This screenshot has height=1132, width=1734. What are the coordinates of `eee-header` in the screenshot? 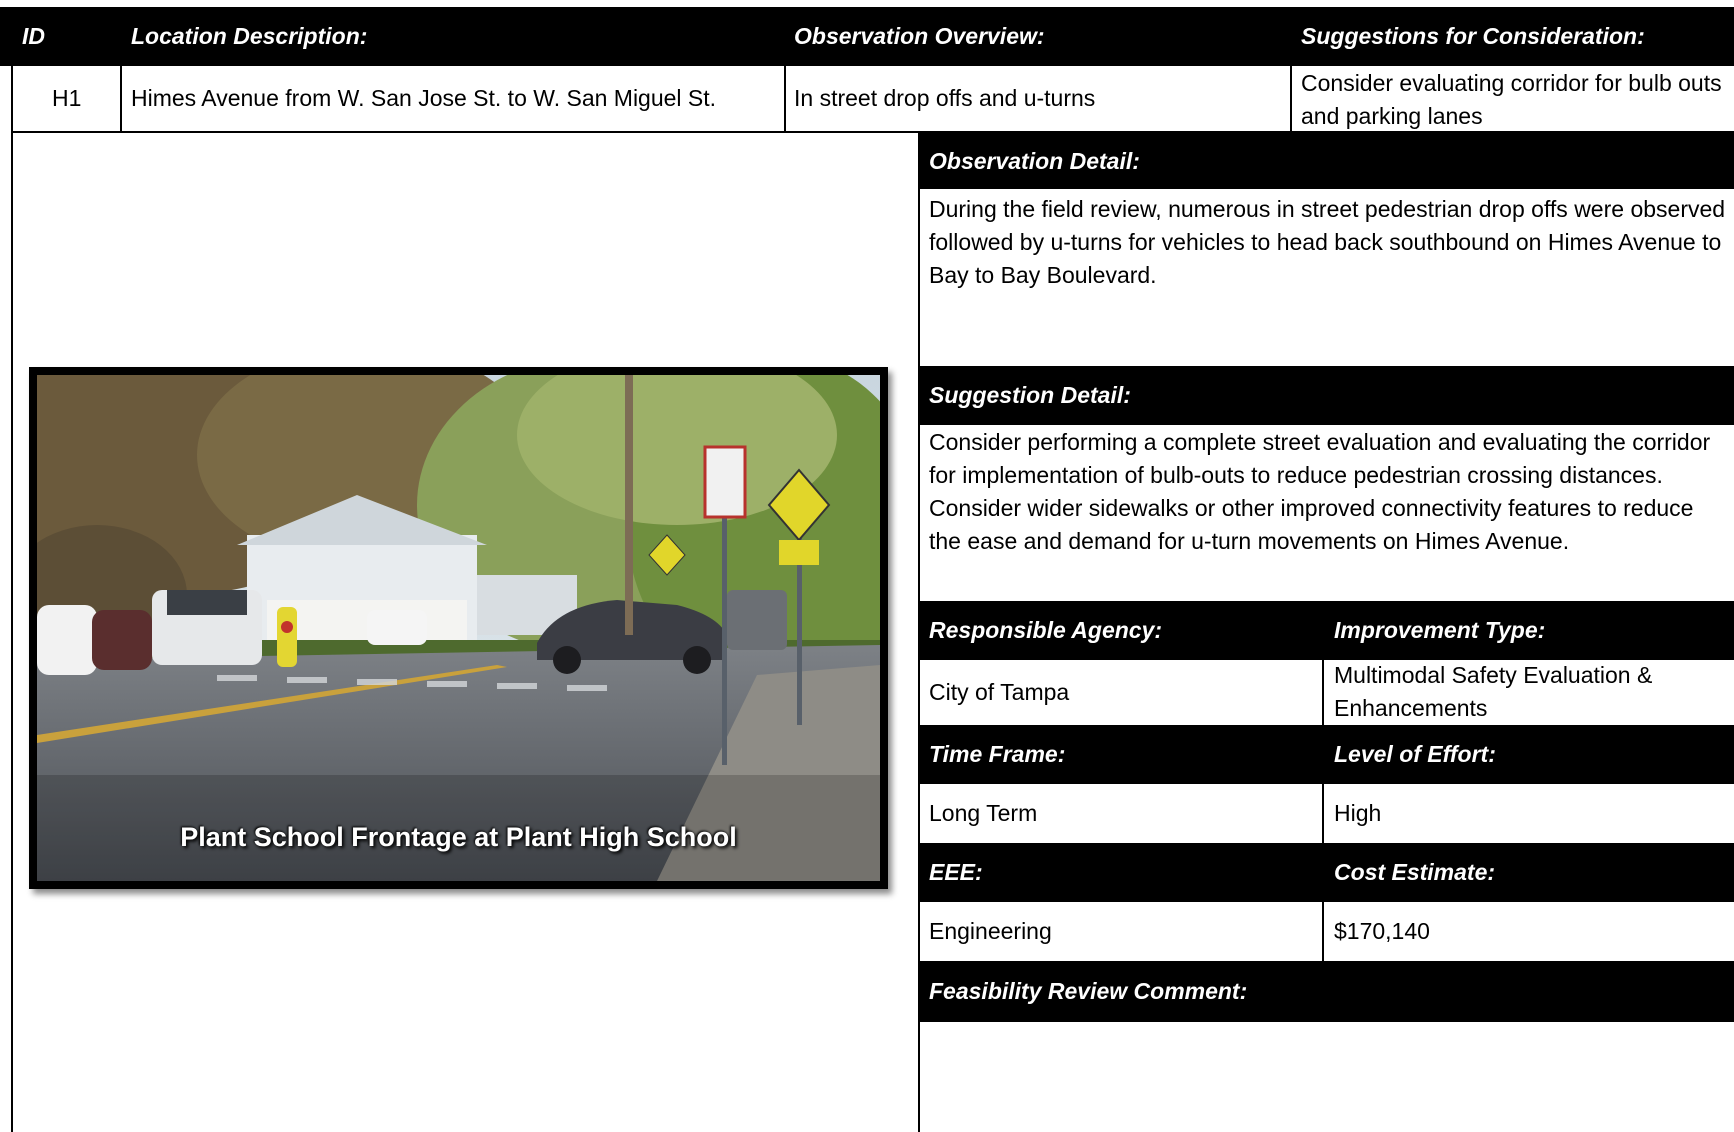 It's located at (1327, 872).